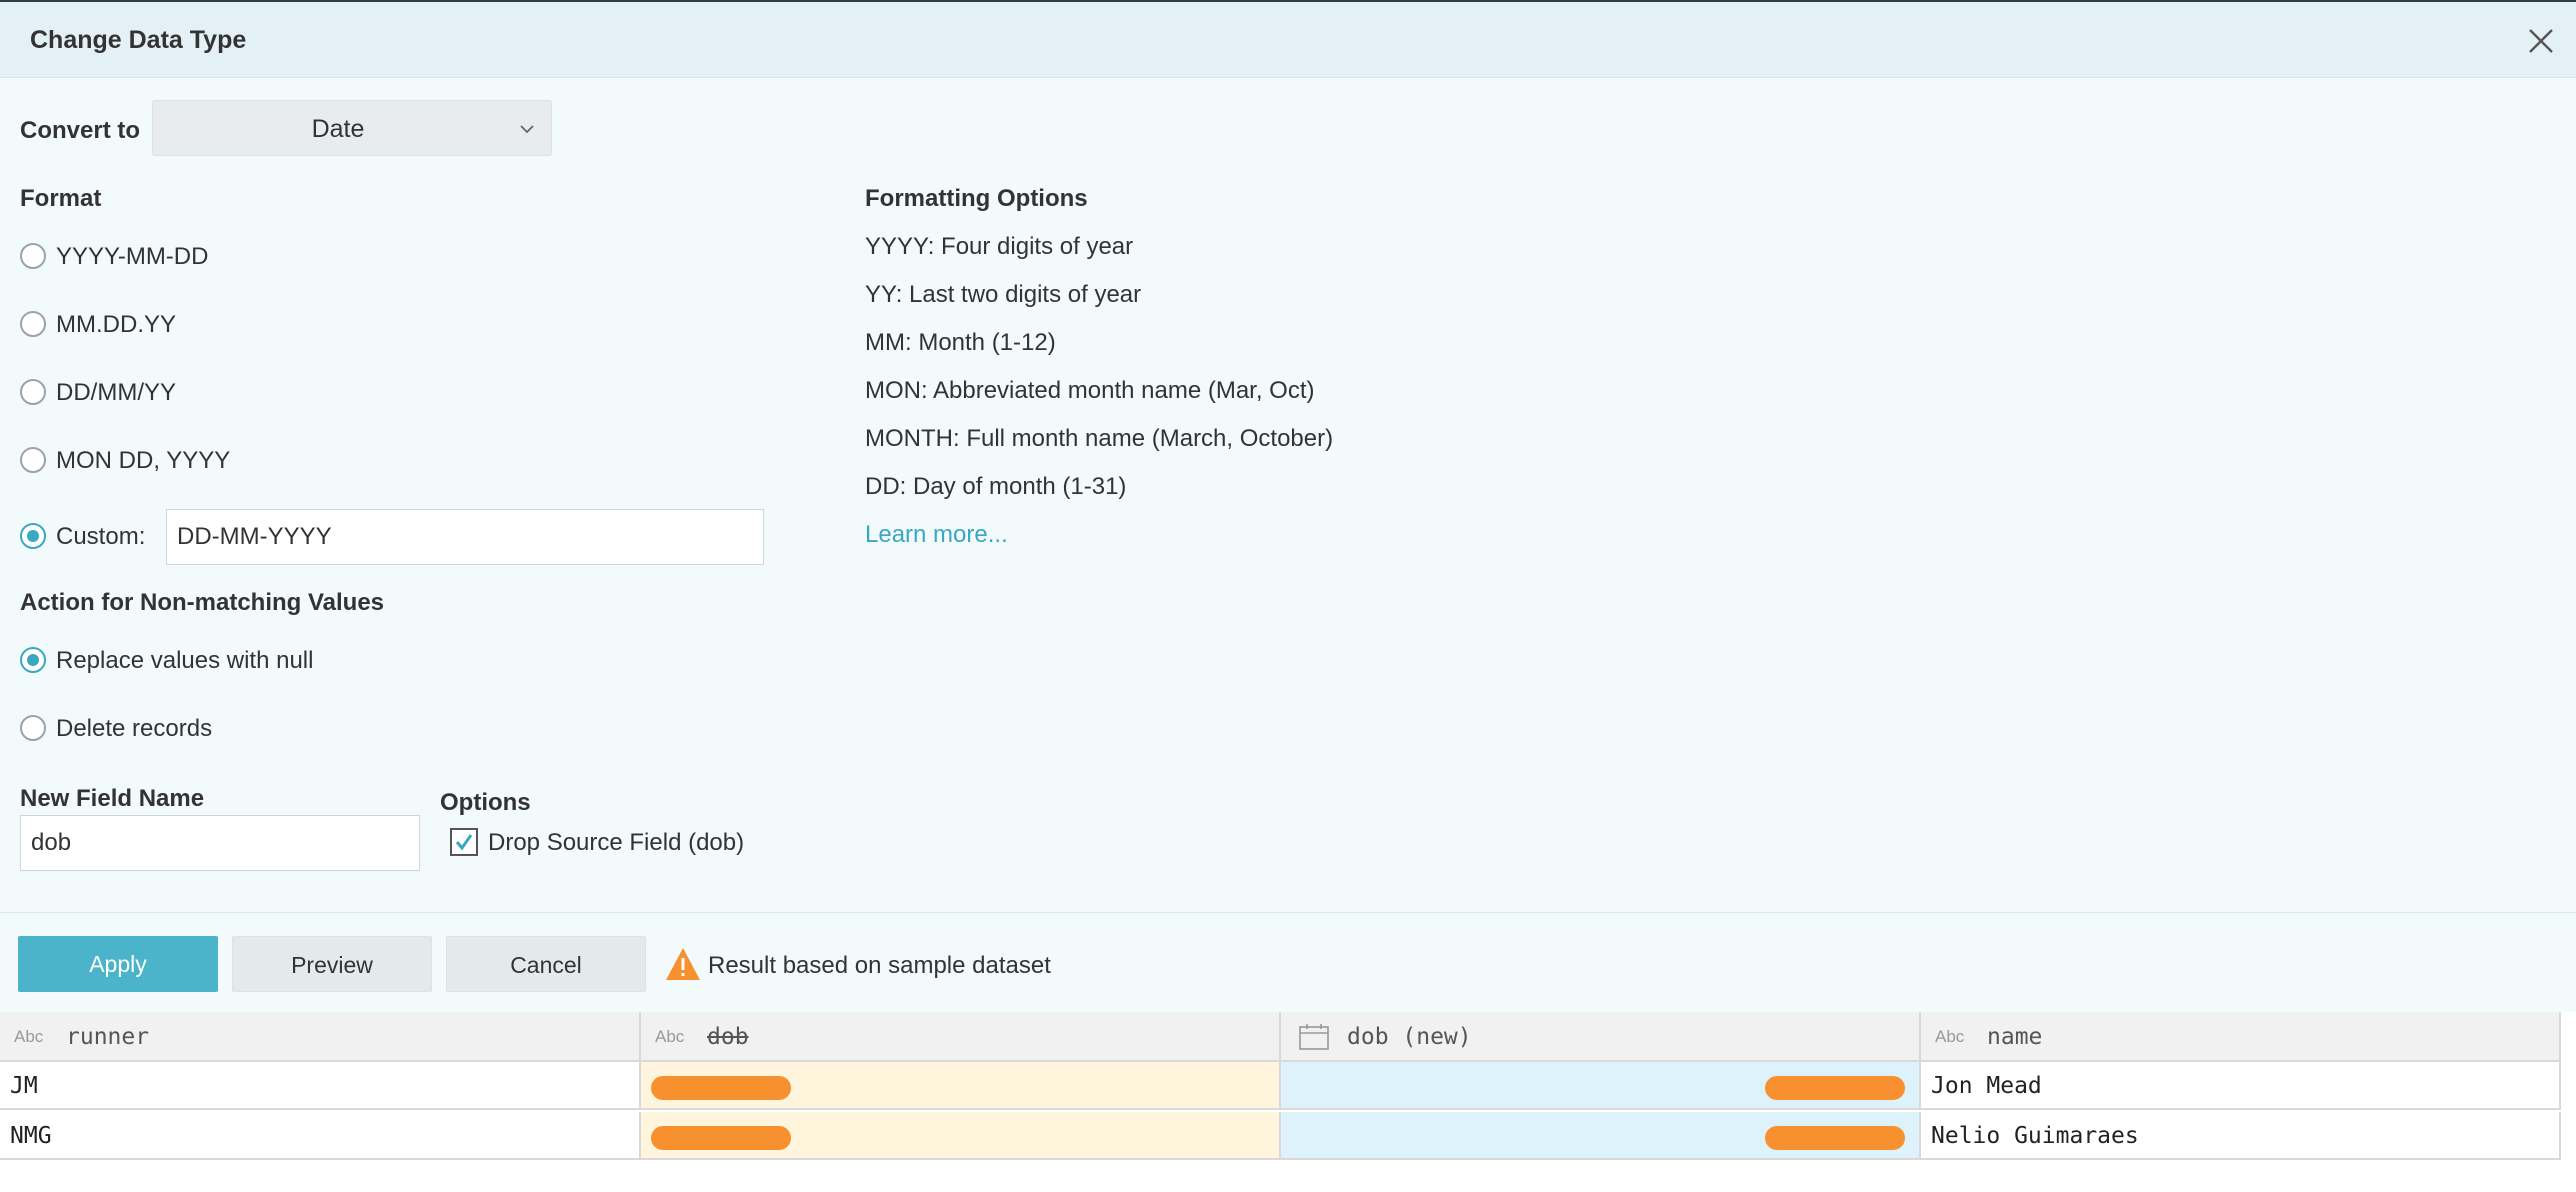  What do you see at coordinates (80, 130) in the screenshot?
I see `convert-to-label: Convert to` at bounding box center [80, 130].